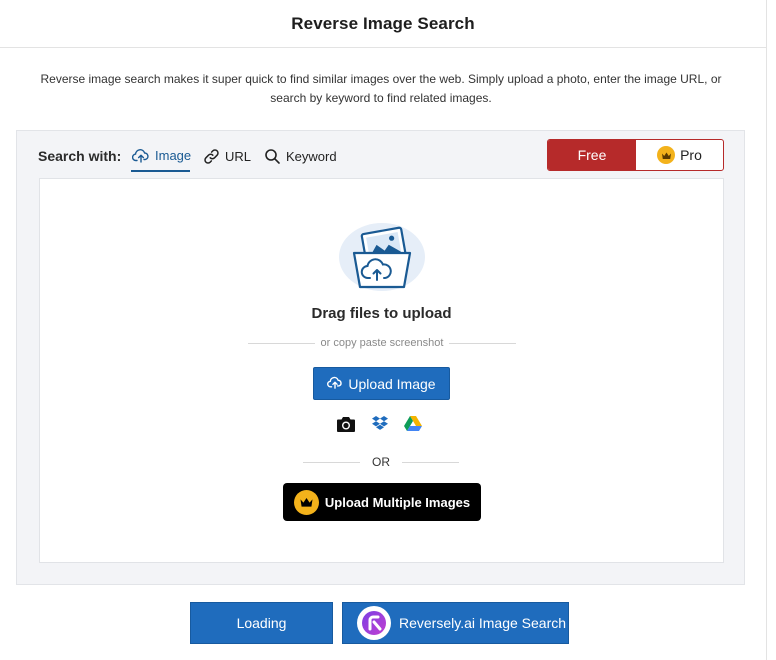 This screenshot has height=660, width=776. What do you see at coordinates (397, 502) in the screenshot?
I see `upload-multiple-label: Upload Multiple Images` at bounding box center [397, 502].